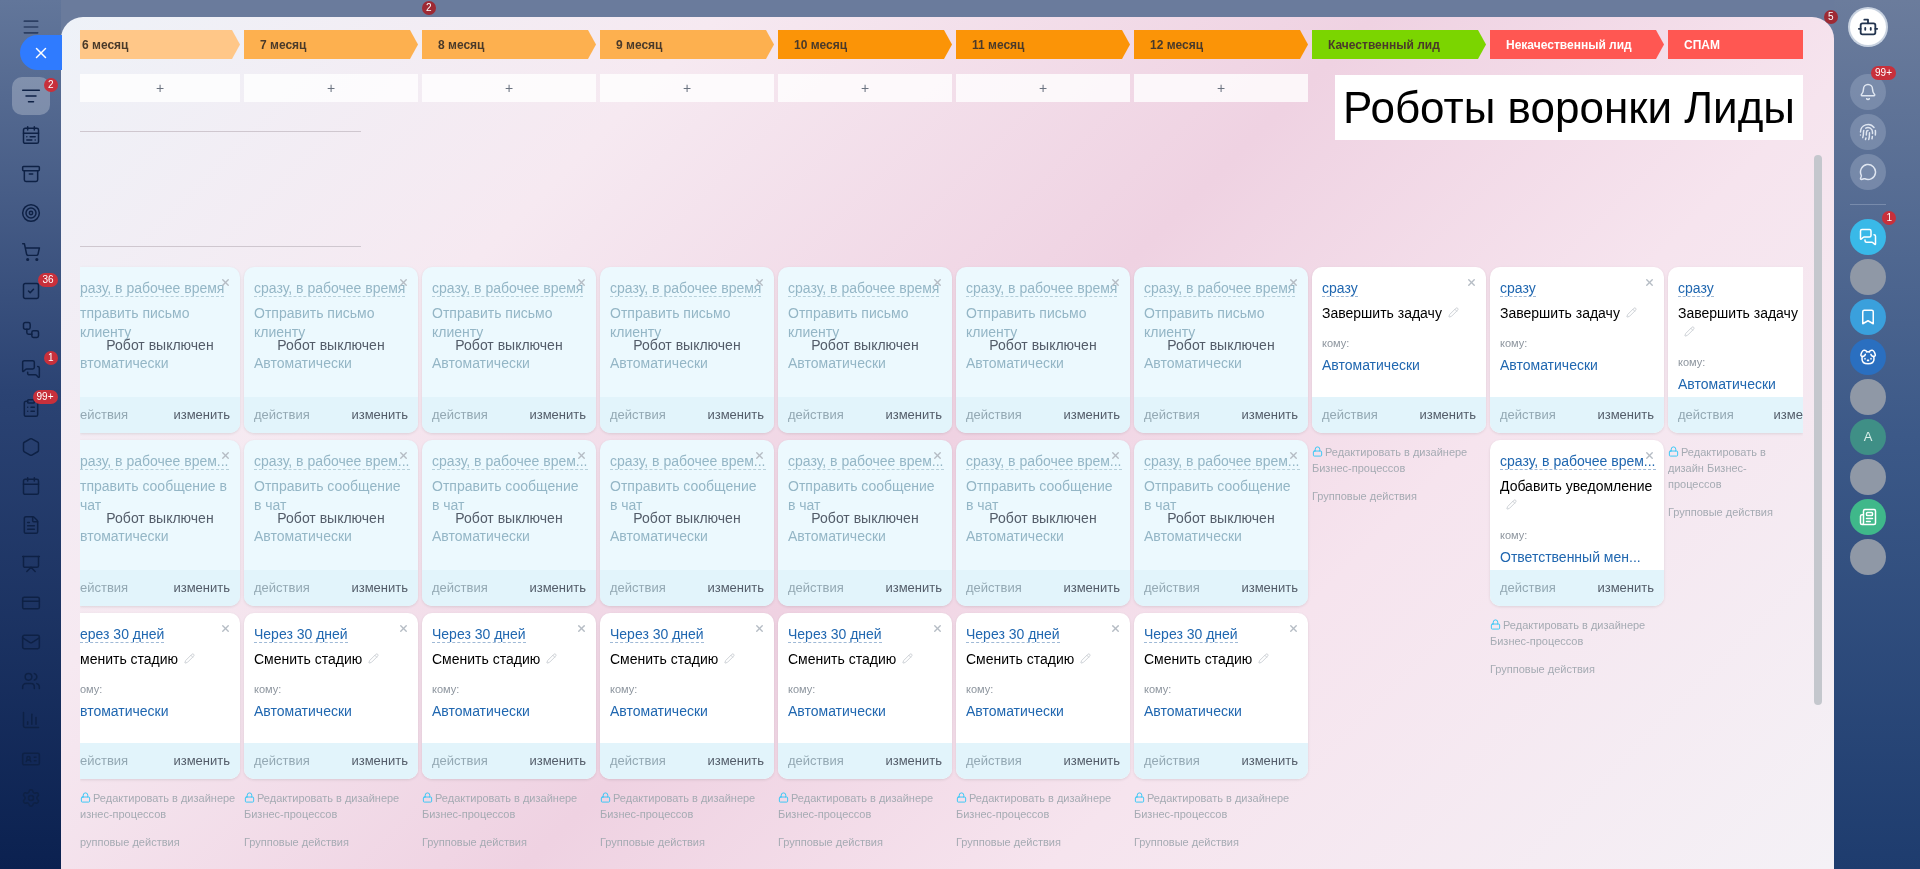 This screenshot has width=1920, height=869. I want to click on stage-header: 6 месяц, so click(160, 44).